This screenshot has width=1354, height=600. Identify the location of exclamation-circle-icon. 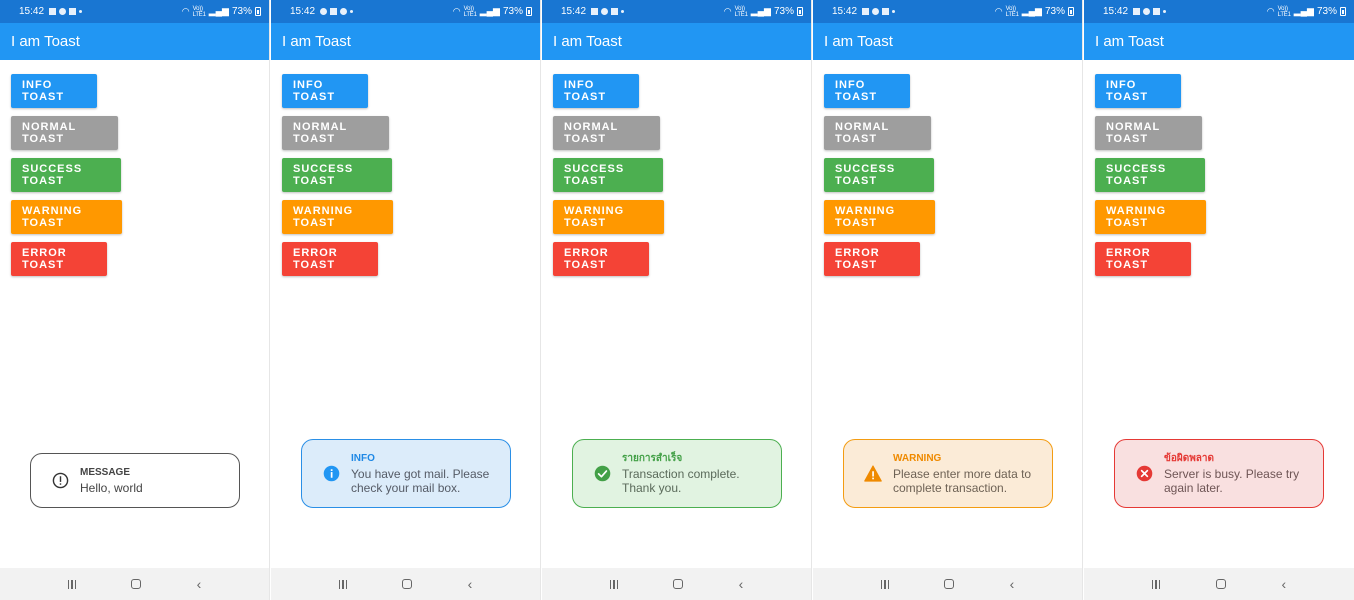
(60, 481).